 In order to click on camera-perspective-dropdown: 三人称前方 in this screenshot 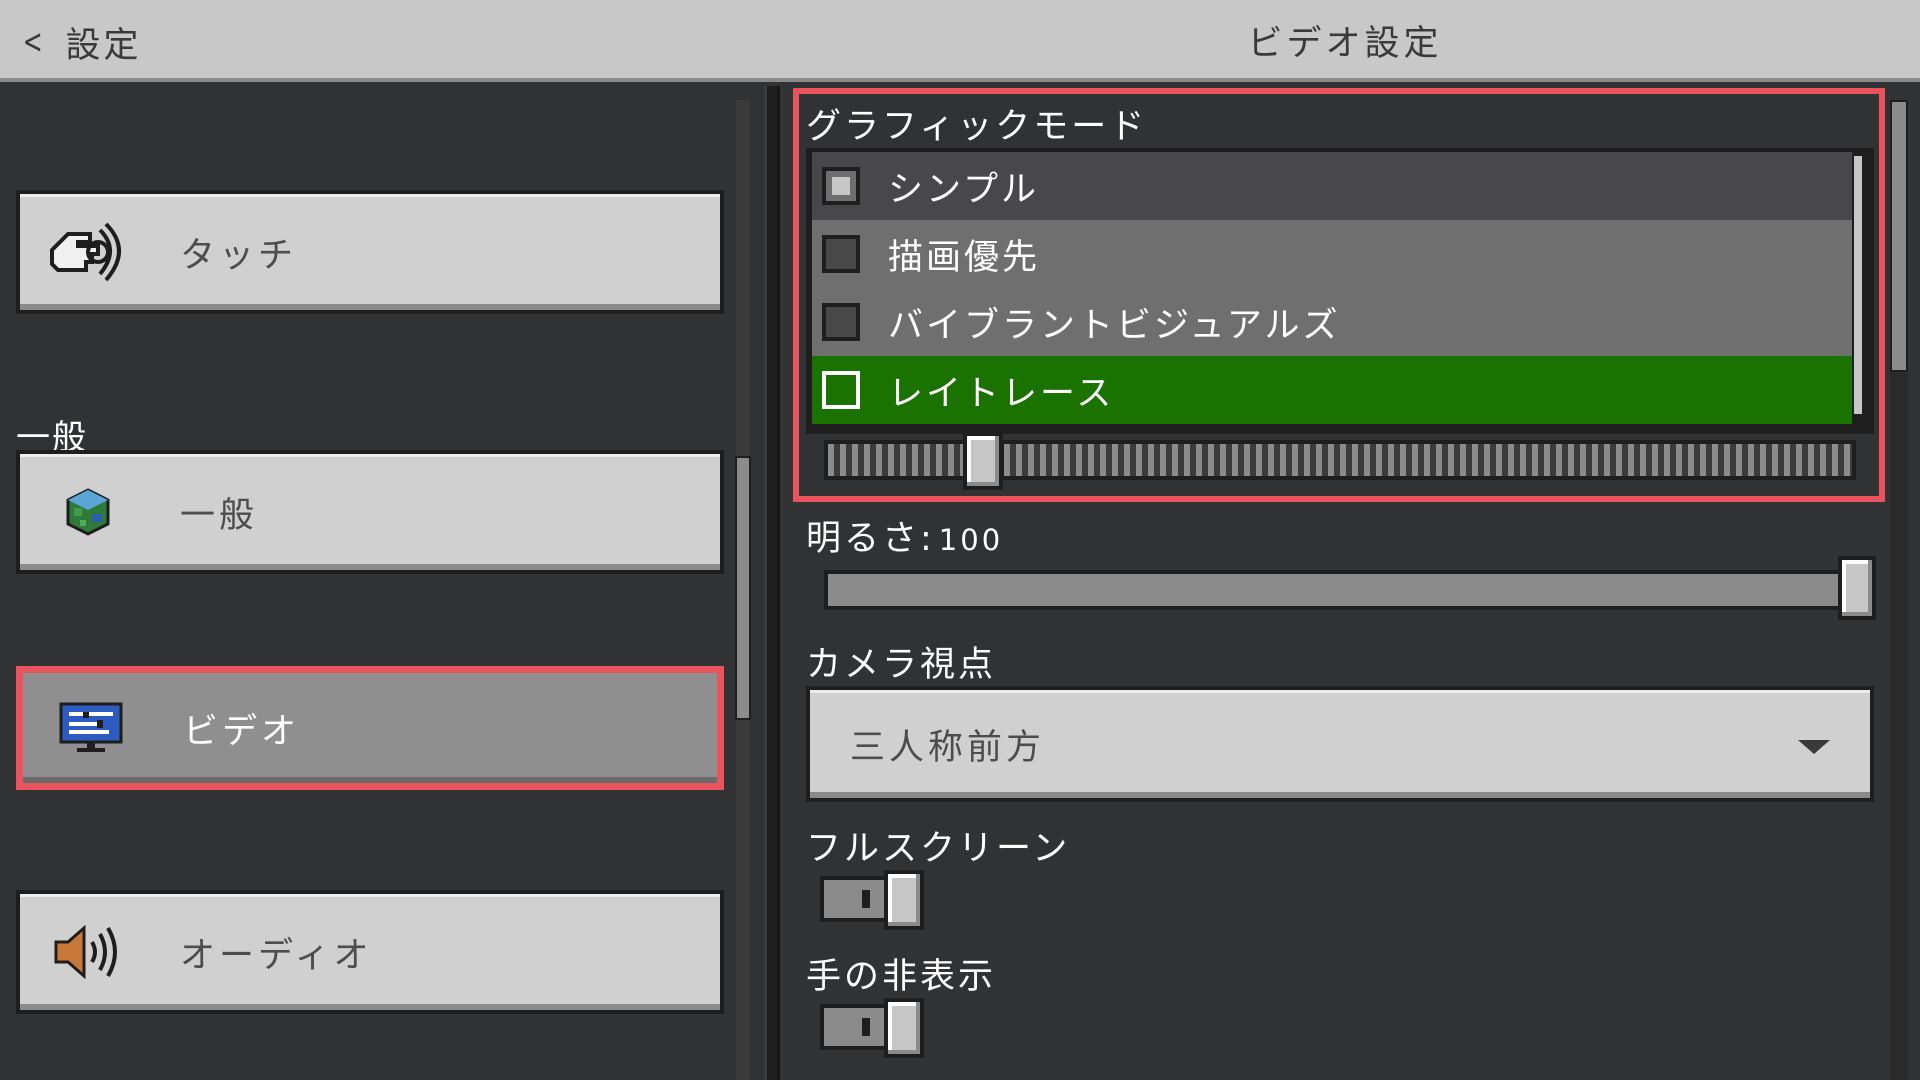, I will do `click(1340, 744)`.